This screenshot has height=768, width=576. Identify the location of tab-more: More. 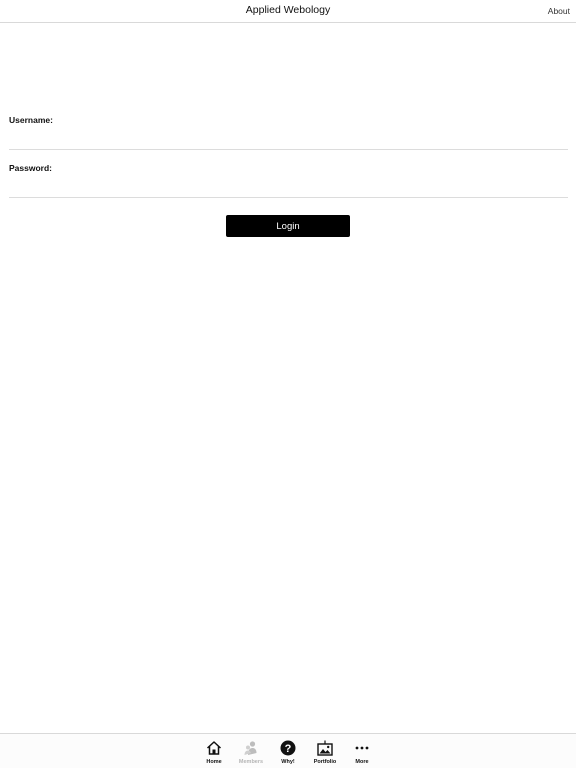
(362, 753).